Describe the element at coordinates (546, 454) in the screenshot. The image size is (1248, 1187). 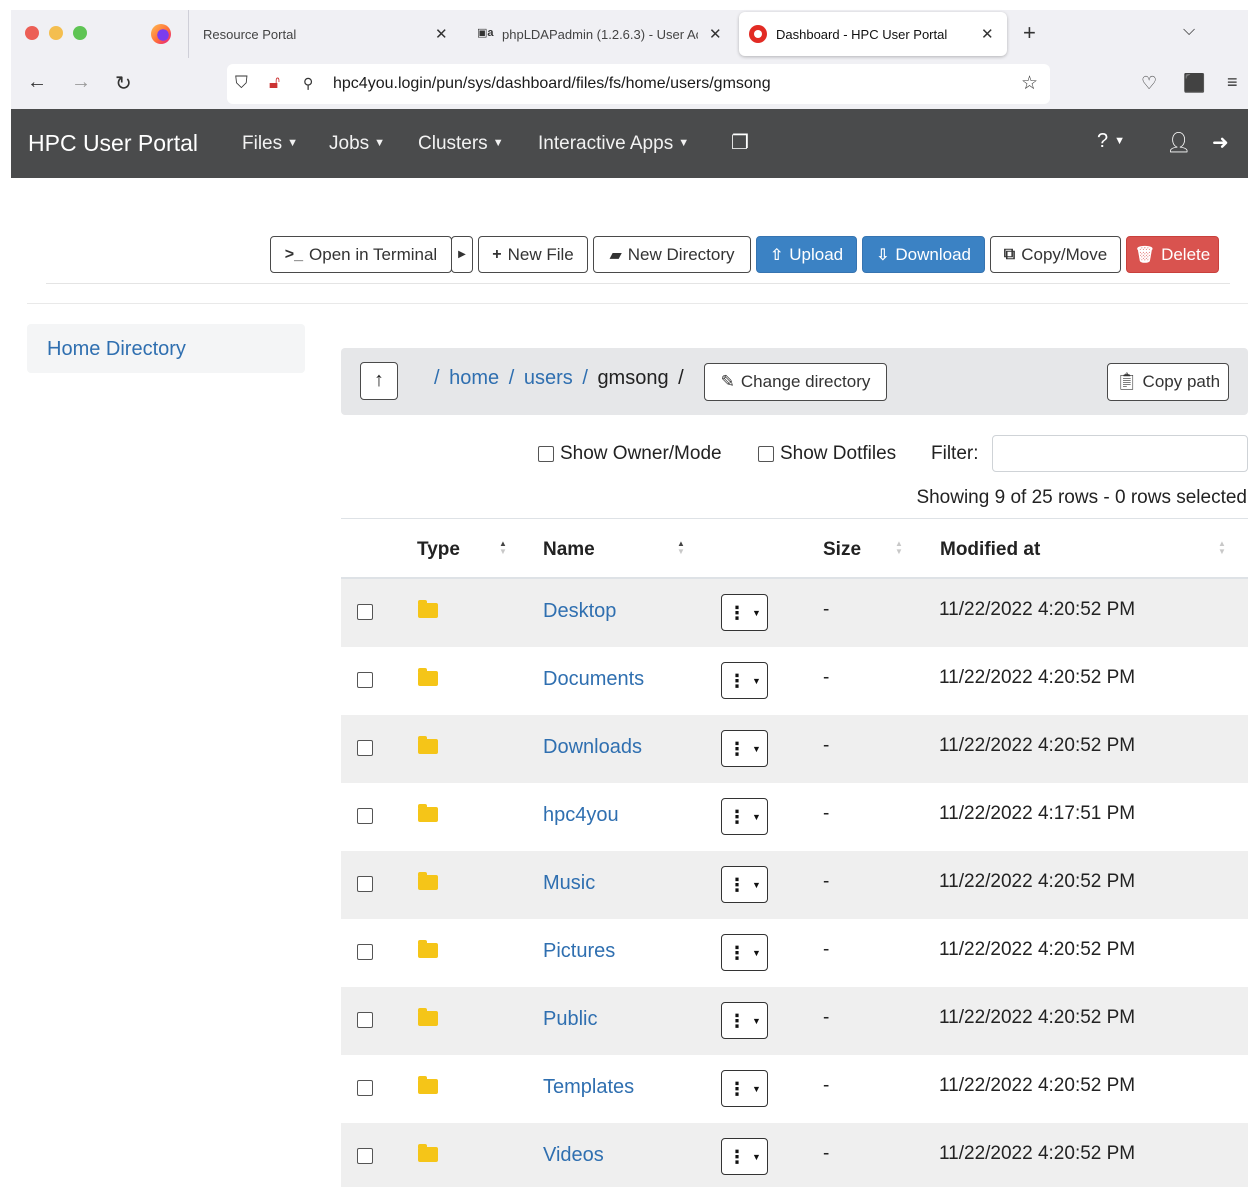
I see `show-owner-mode-checkbox` at that location.